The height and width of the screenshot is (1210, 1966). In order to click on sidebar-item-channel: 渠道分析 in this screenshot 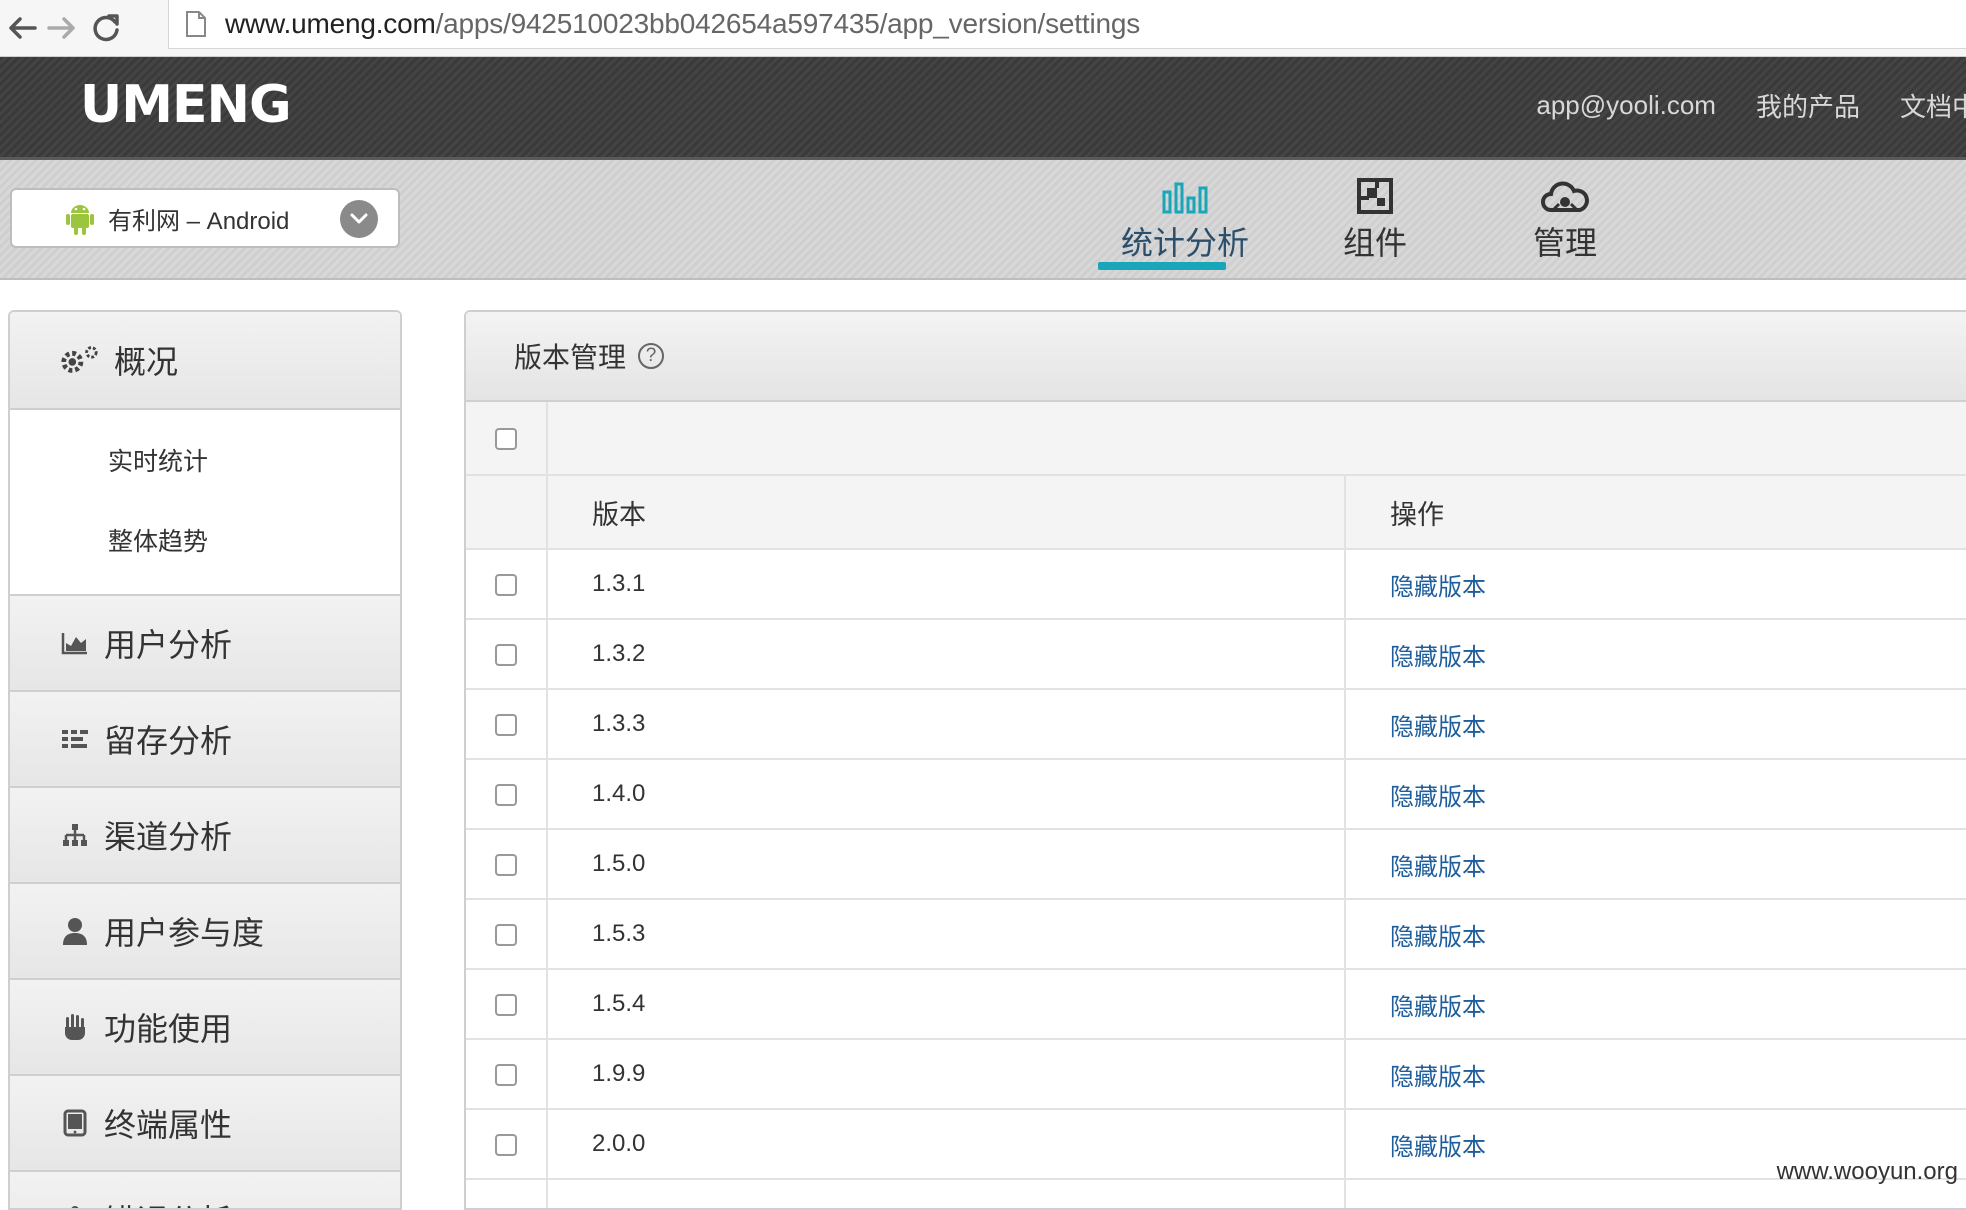, I will do `click(205, 836)`.